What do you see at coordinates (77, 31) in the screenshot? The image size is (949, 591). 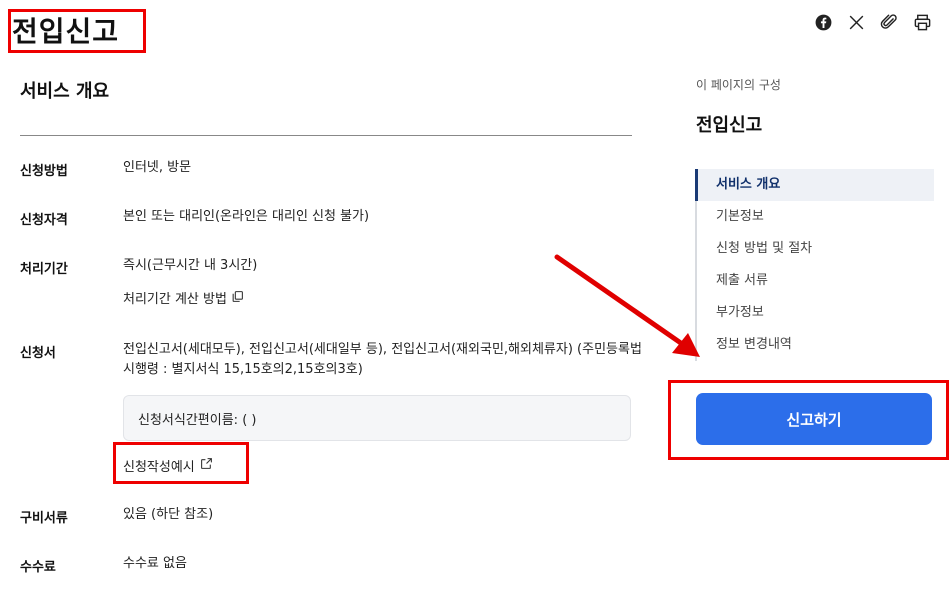 I see `title-highlight-box` at bounding box center [77, 31].